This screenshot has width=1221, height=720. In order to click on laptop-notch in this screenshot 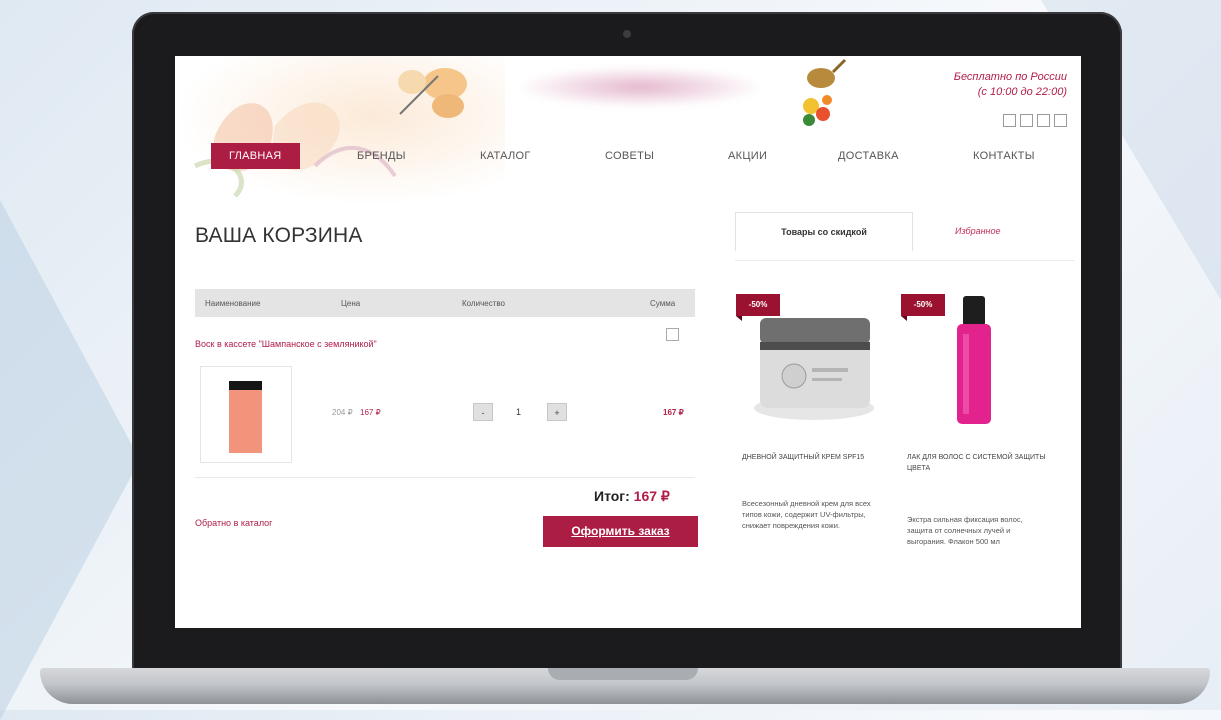, I will do `click(623, 674)`.